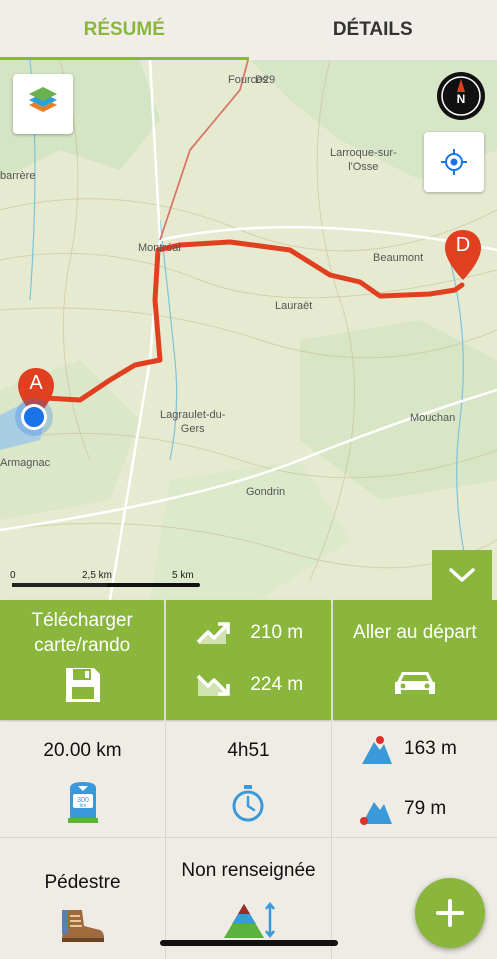 This screenshot has width=497, height=959. I want to click on duration-value: 4h51, so click(248, 750).